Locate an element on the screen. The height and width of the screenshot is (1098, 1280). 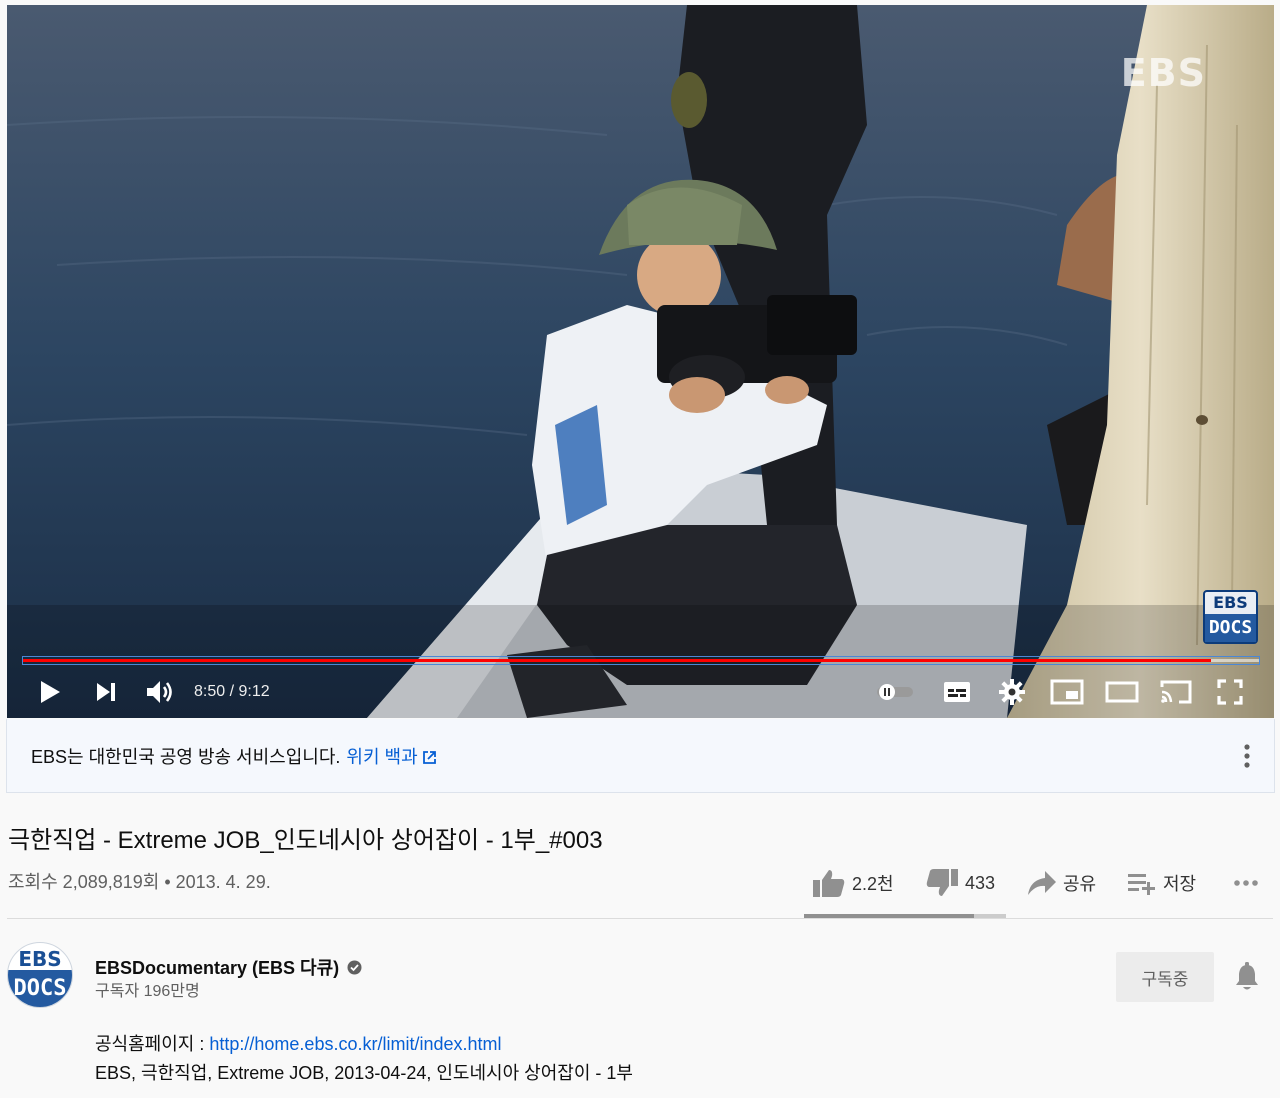
wiki-link: 위키 백과 is located at coordinates (391, 757).